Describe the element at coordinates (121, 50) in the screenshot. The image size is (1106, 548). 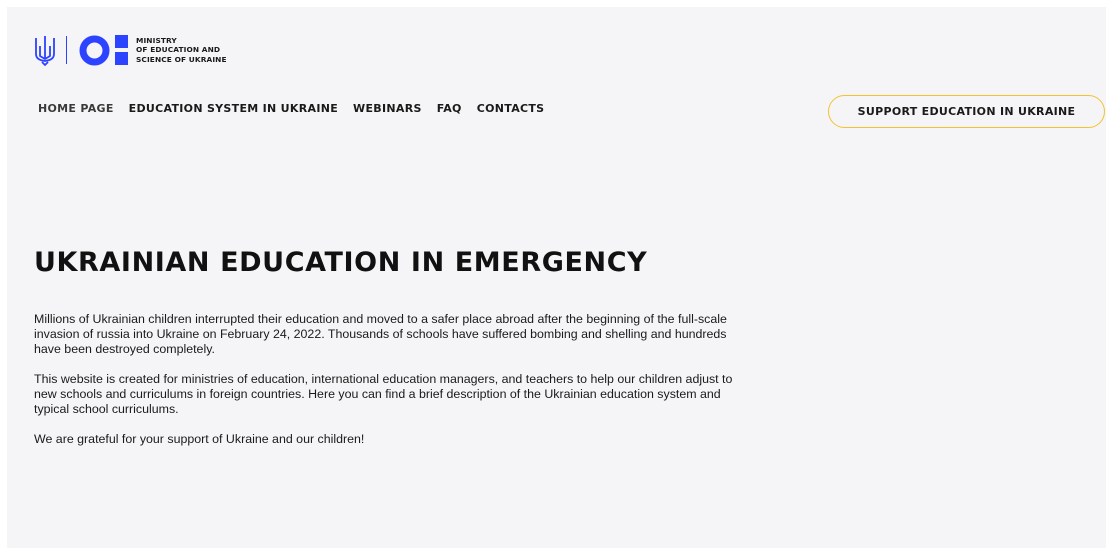
I see `squares-icon` at that location.